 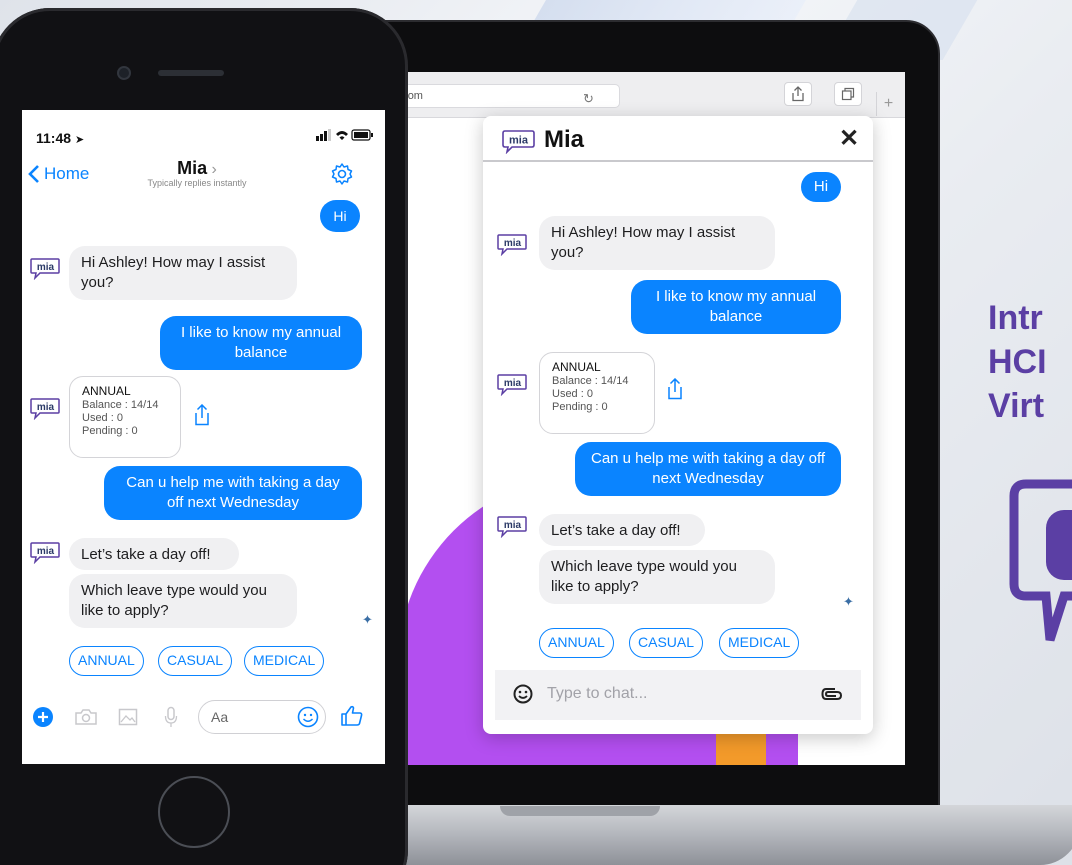 I want to click on tabs-icon, so click(x=848, y=94).